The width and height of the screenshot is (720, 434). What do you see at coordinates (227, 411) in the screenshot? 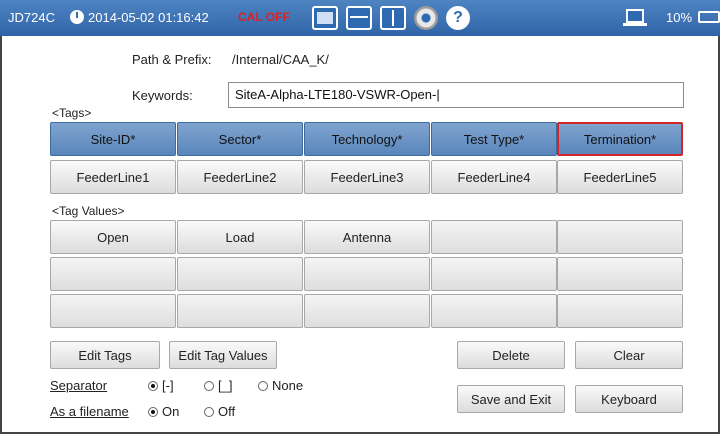
I see `filename-off-label: Off` at bounding box center [227, 411].